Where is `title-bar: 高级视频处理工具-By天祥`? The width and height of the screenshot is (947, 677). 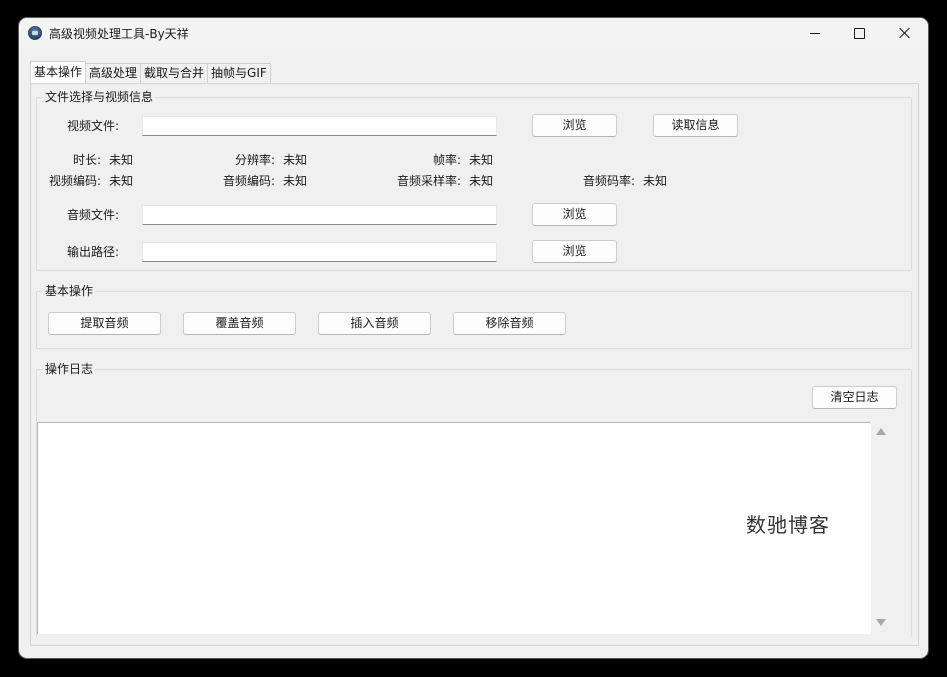
title-bar: 高级视频处理工具-By天祥 is located at coordinates (473, 33).